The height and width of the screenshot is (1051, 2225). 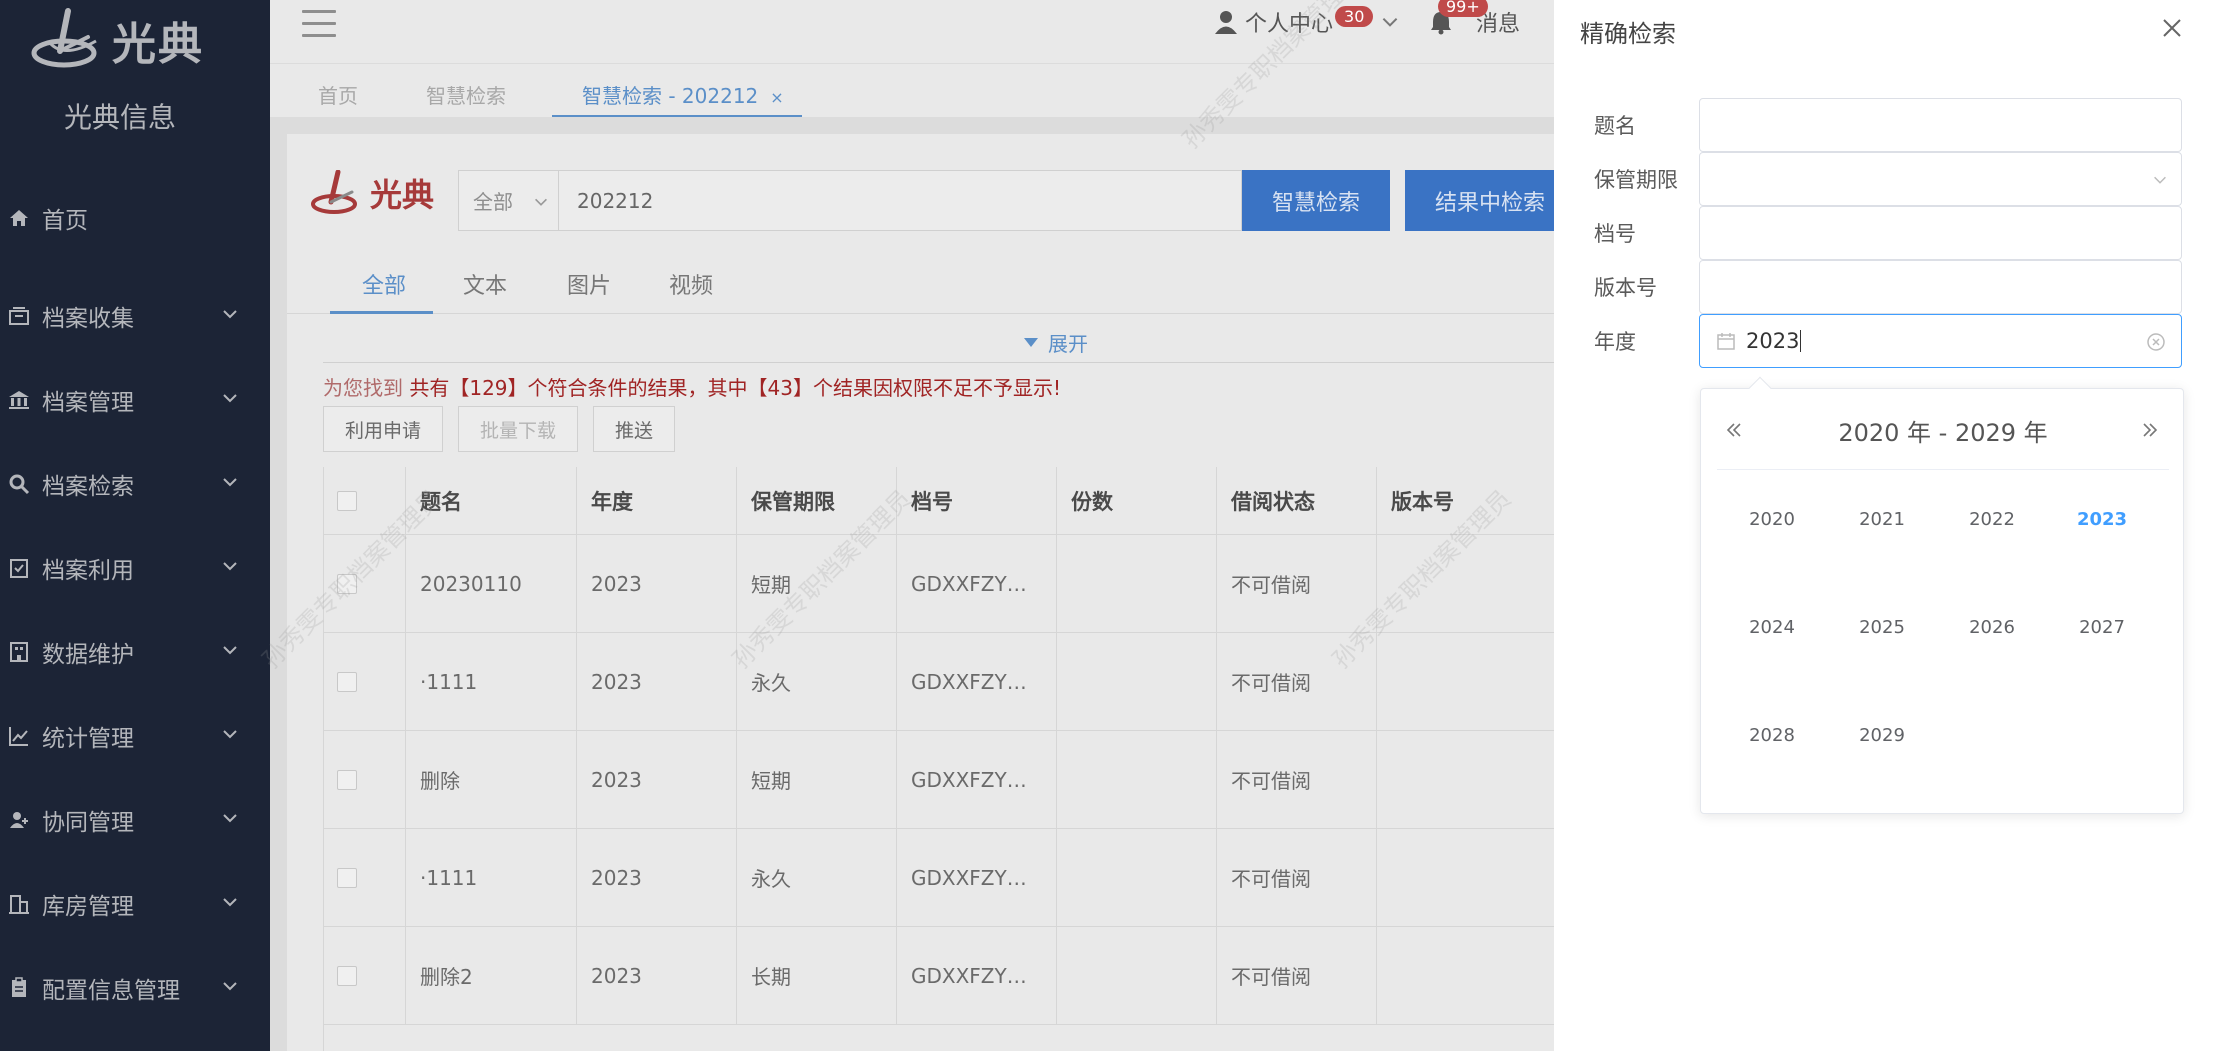 I want to click on year-cell: 2023, so click(x=2102, y=519).